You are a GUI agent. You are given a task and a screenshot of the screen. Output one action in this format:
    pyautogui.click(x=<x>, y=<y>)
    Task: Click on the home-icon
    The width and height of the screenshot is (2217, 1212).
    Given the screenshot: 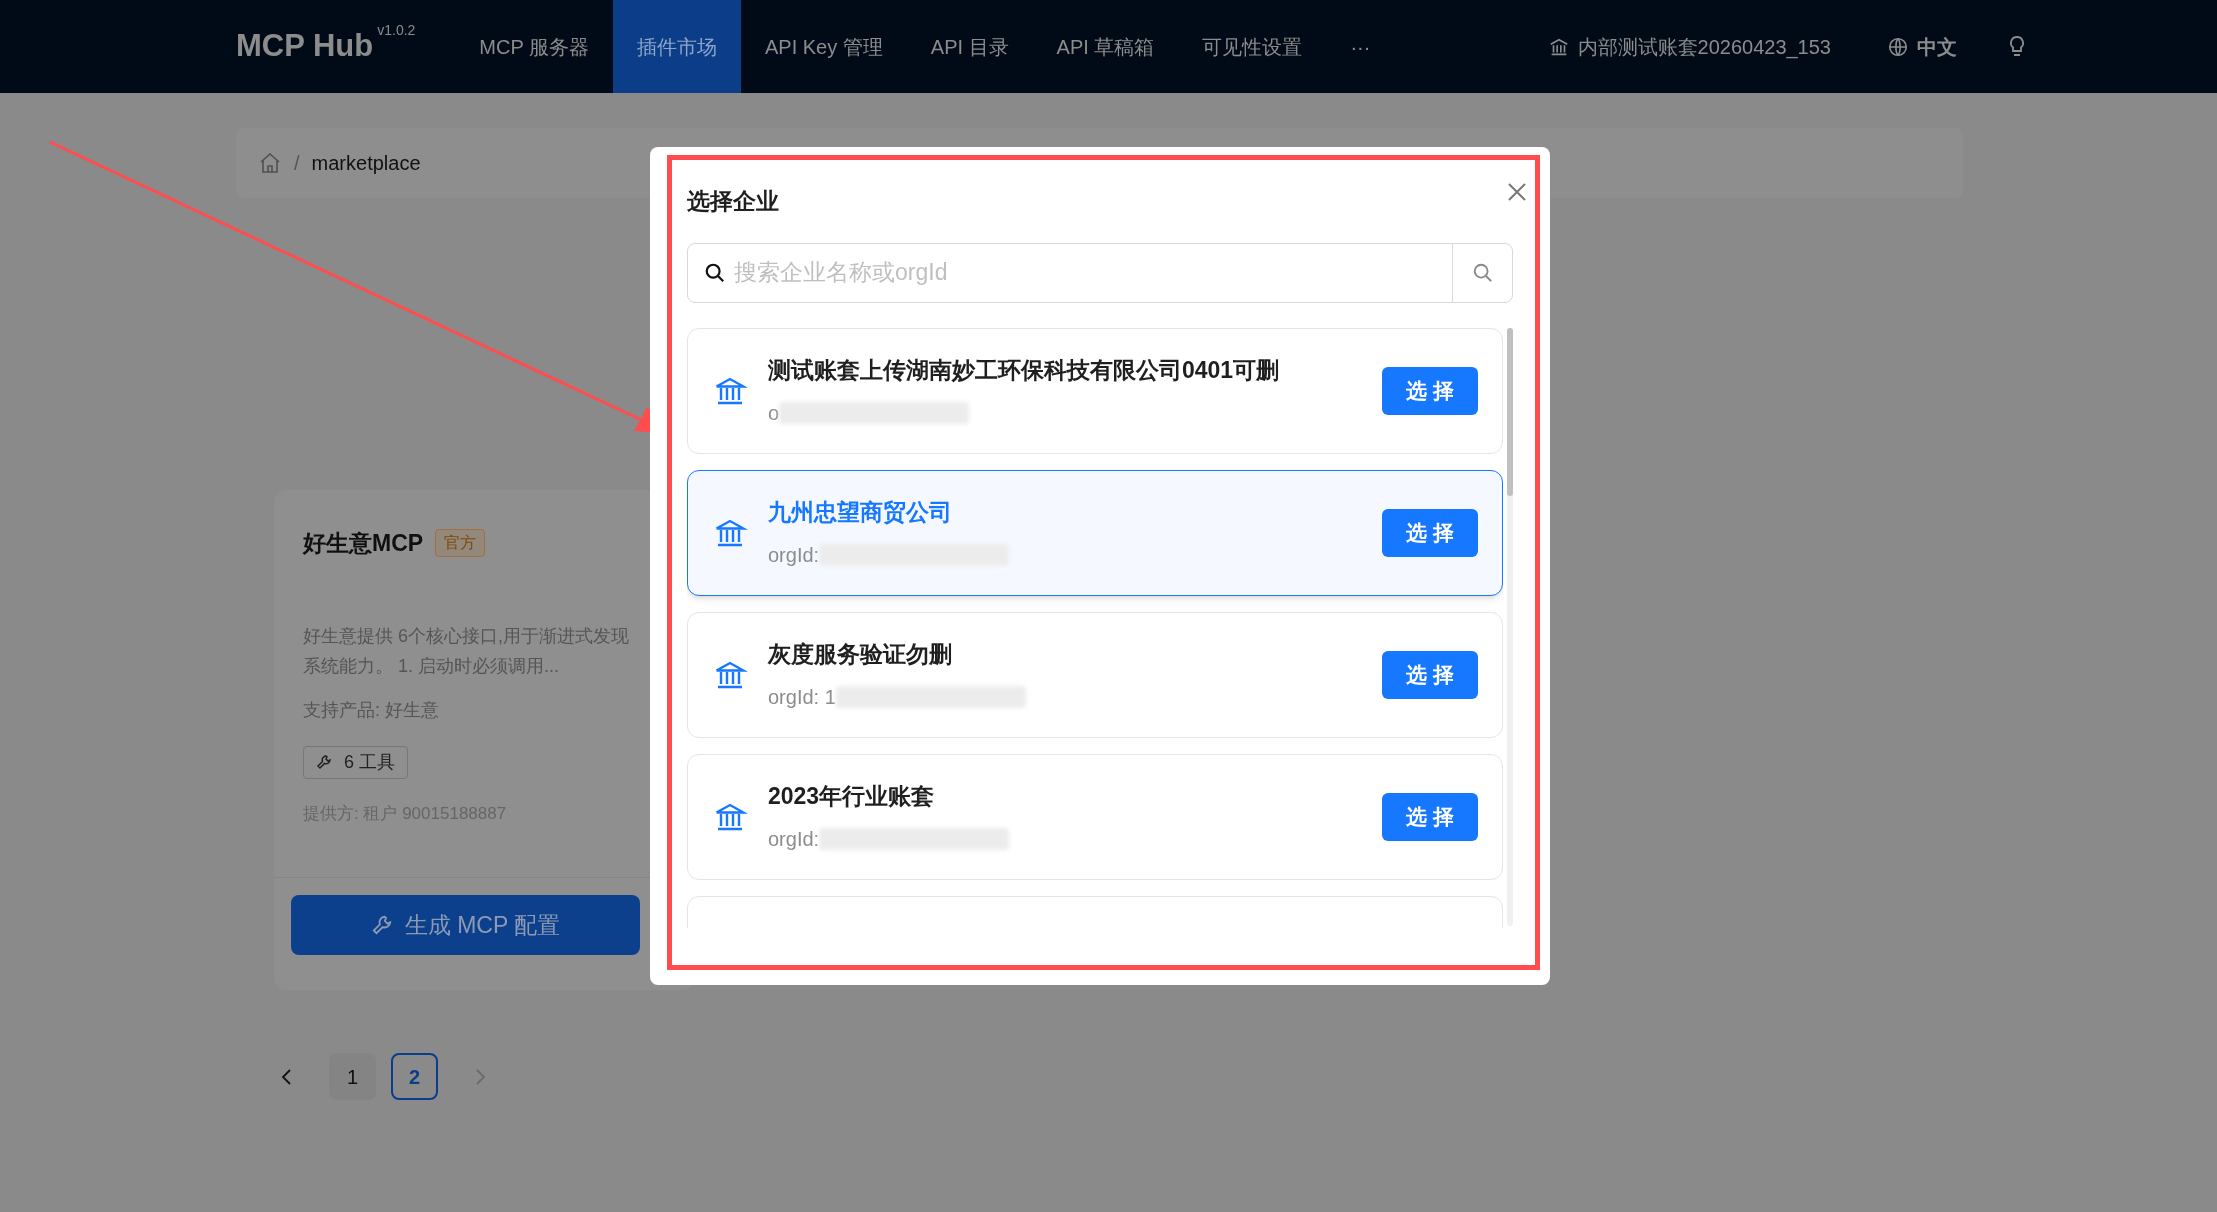 What is the action you would take?
    pyautogui.click(x=270, y=163)
    